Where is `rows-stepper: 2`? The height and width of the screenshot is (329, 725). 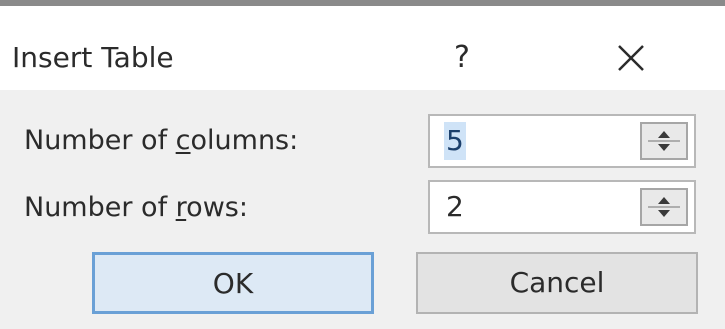
rows-stepper: 2 is located at coordinates (562, 207).